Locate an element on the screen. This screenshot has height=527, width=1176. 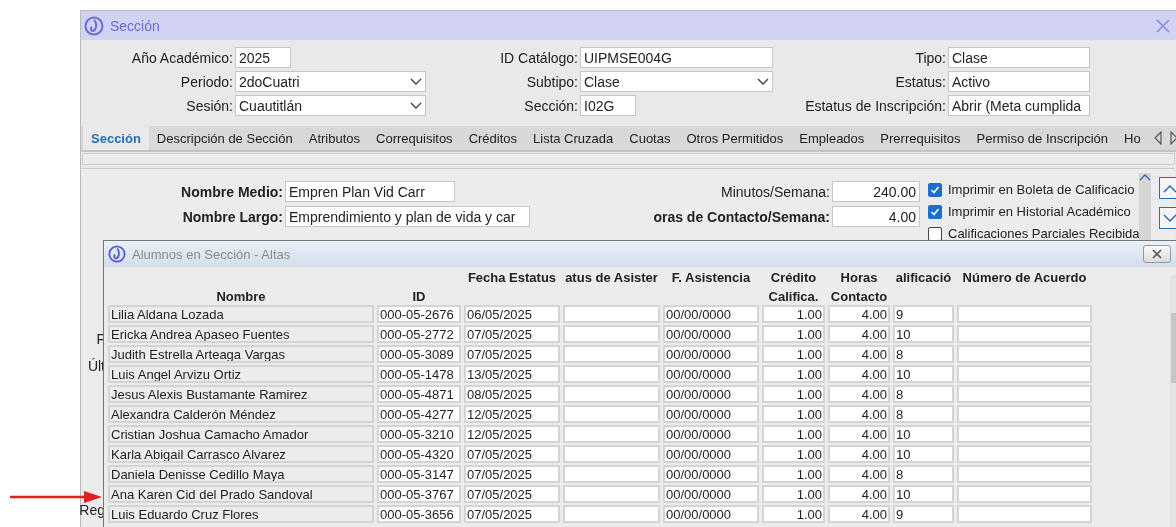
field-label: Tipo: is located at coordinates (930, 57).